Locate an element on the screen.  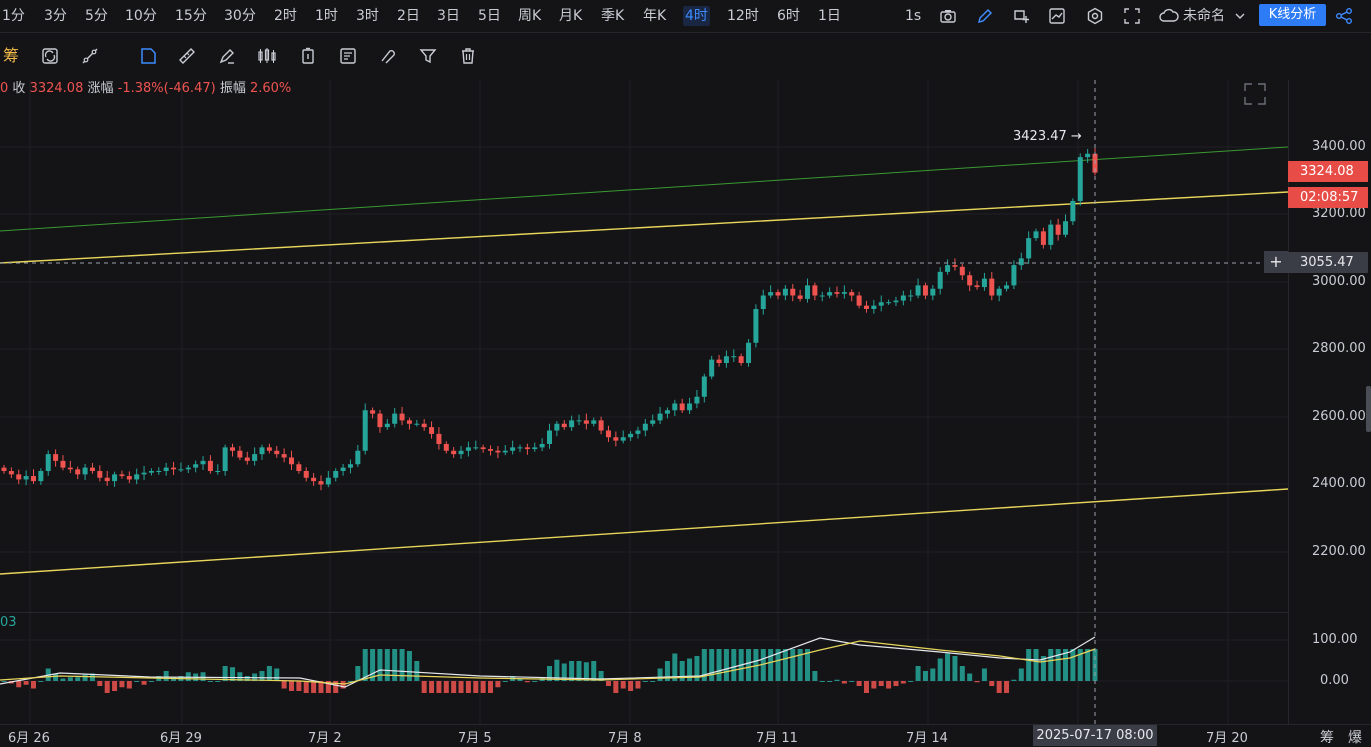
current-price-tag: 3324.08 is located at coordinates (1328, 171).